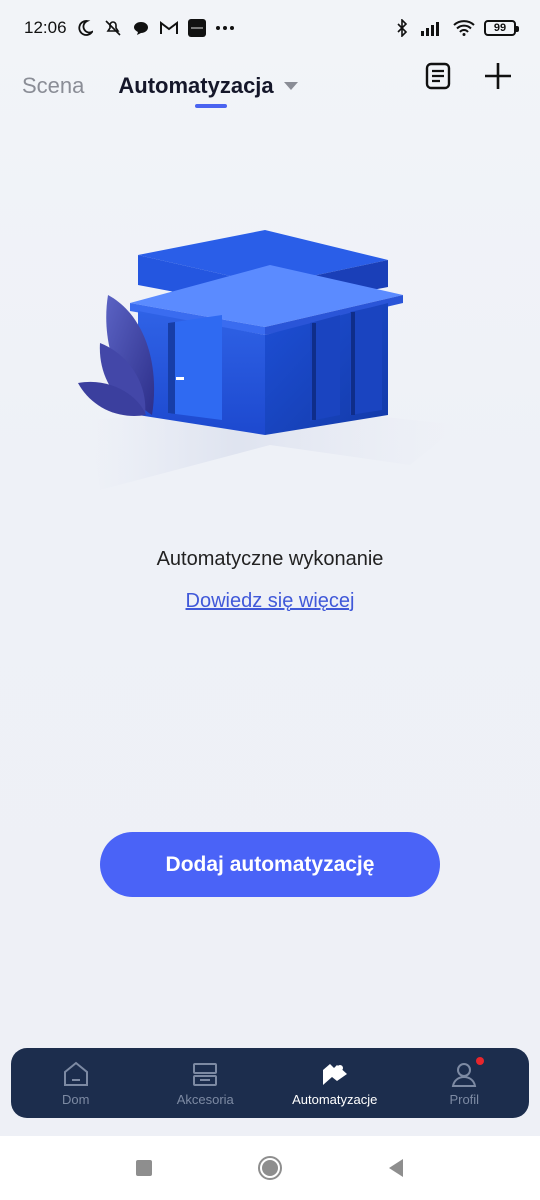  Describe the element at coordinates (129, 28) in the screenshot. I see `status-left: 12:06` at that location.